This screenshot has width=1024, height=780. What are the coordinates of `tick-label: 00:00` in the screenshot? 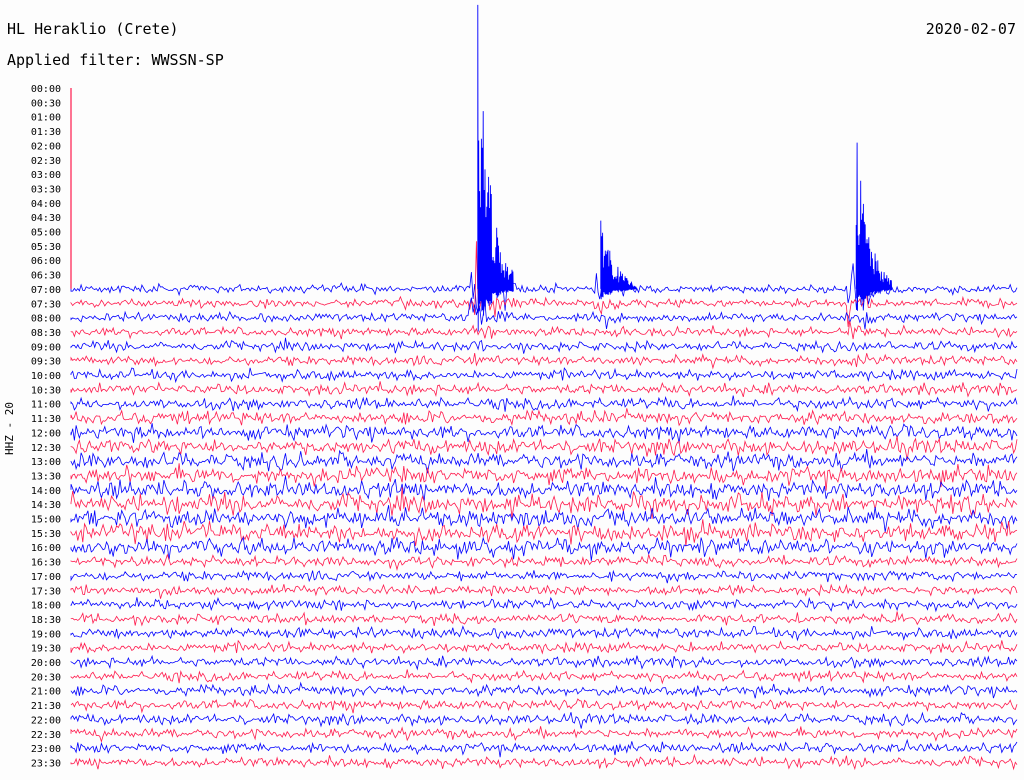 It's located at (46, 89).